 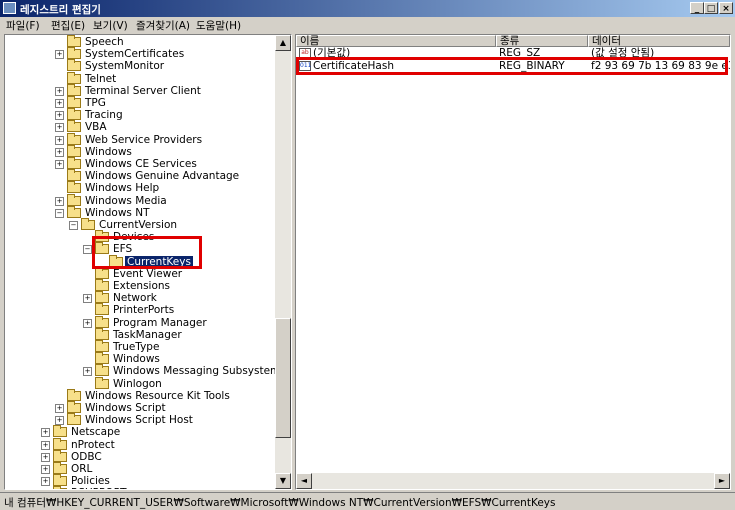 What do you see at coordinates (711, 8) in the screenshot?
I see `maximize-button: □` at bounding box center [711, 8].